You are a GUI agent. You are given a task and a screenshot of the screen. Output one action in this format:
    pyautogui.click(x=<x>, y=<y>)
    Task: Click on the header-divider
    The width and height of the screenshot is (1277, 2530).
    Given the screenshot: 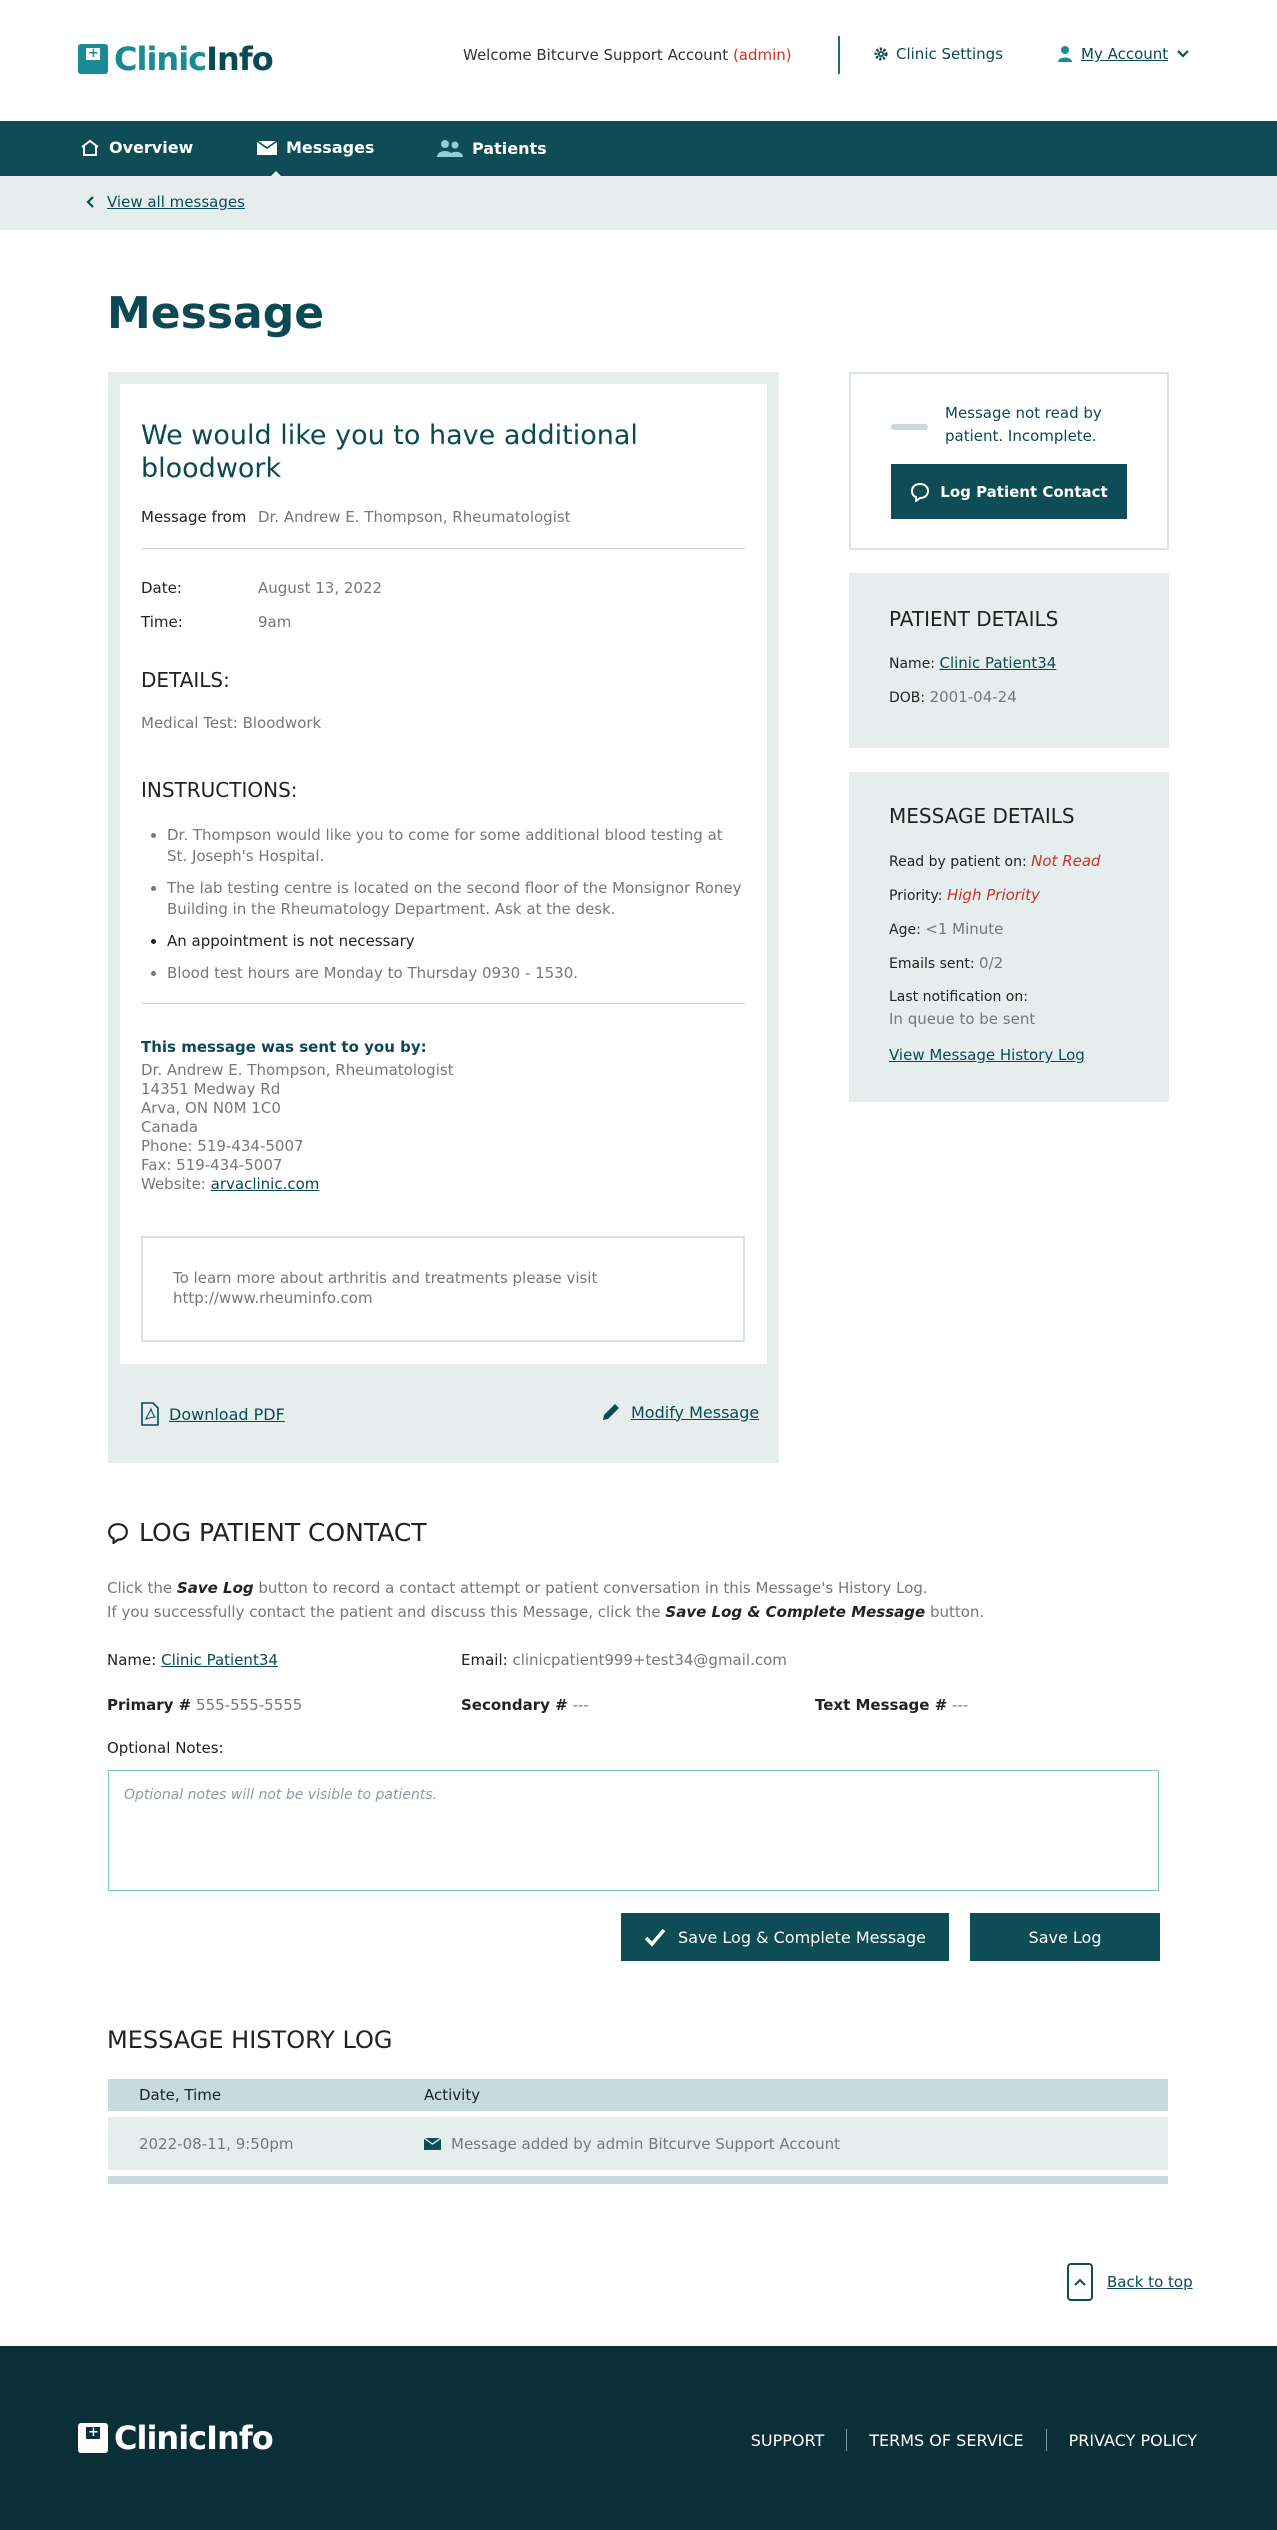 What is the action you would take?
    pyautogui.click(x=839, y=55)
    